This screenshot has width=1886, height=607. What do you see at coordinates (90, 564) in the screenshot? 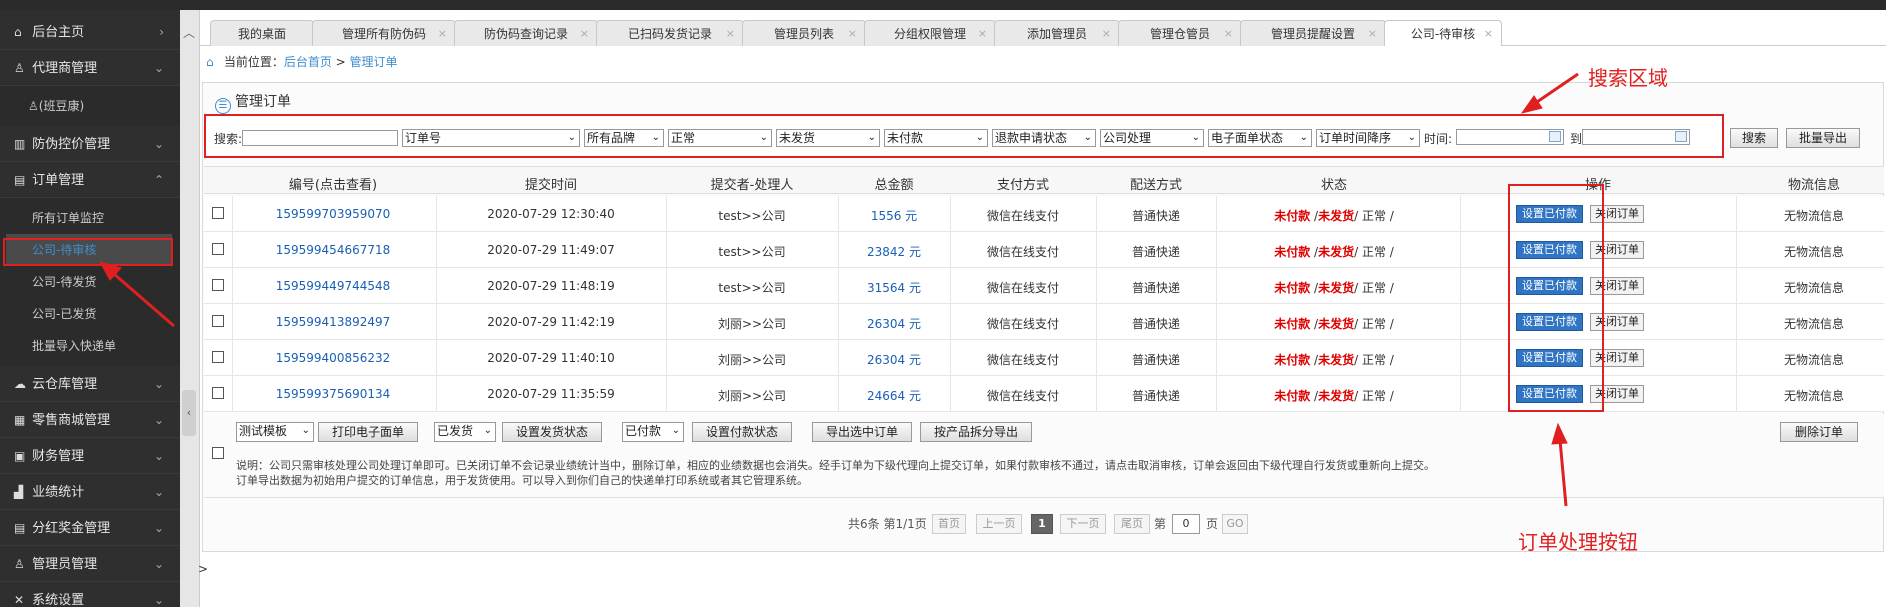
I see `sidebar-item-admins: ♙ 管理员管理 ⌄` at bounding box center [90, 564].